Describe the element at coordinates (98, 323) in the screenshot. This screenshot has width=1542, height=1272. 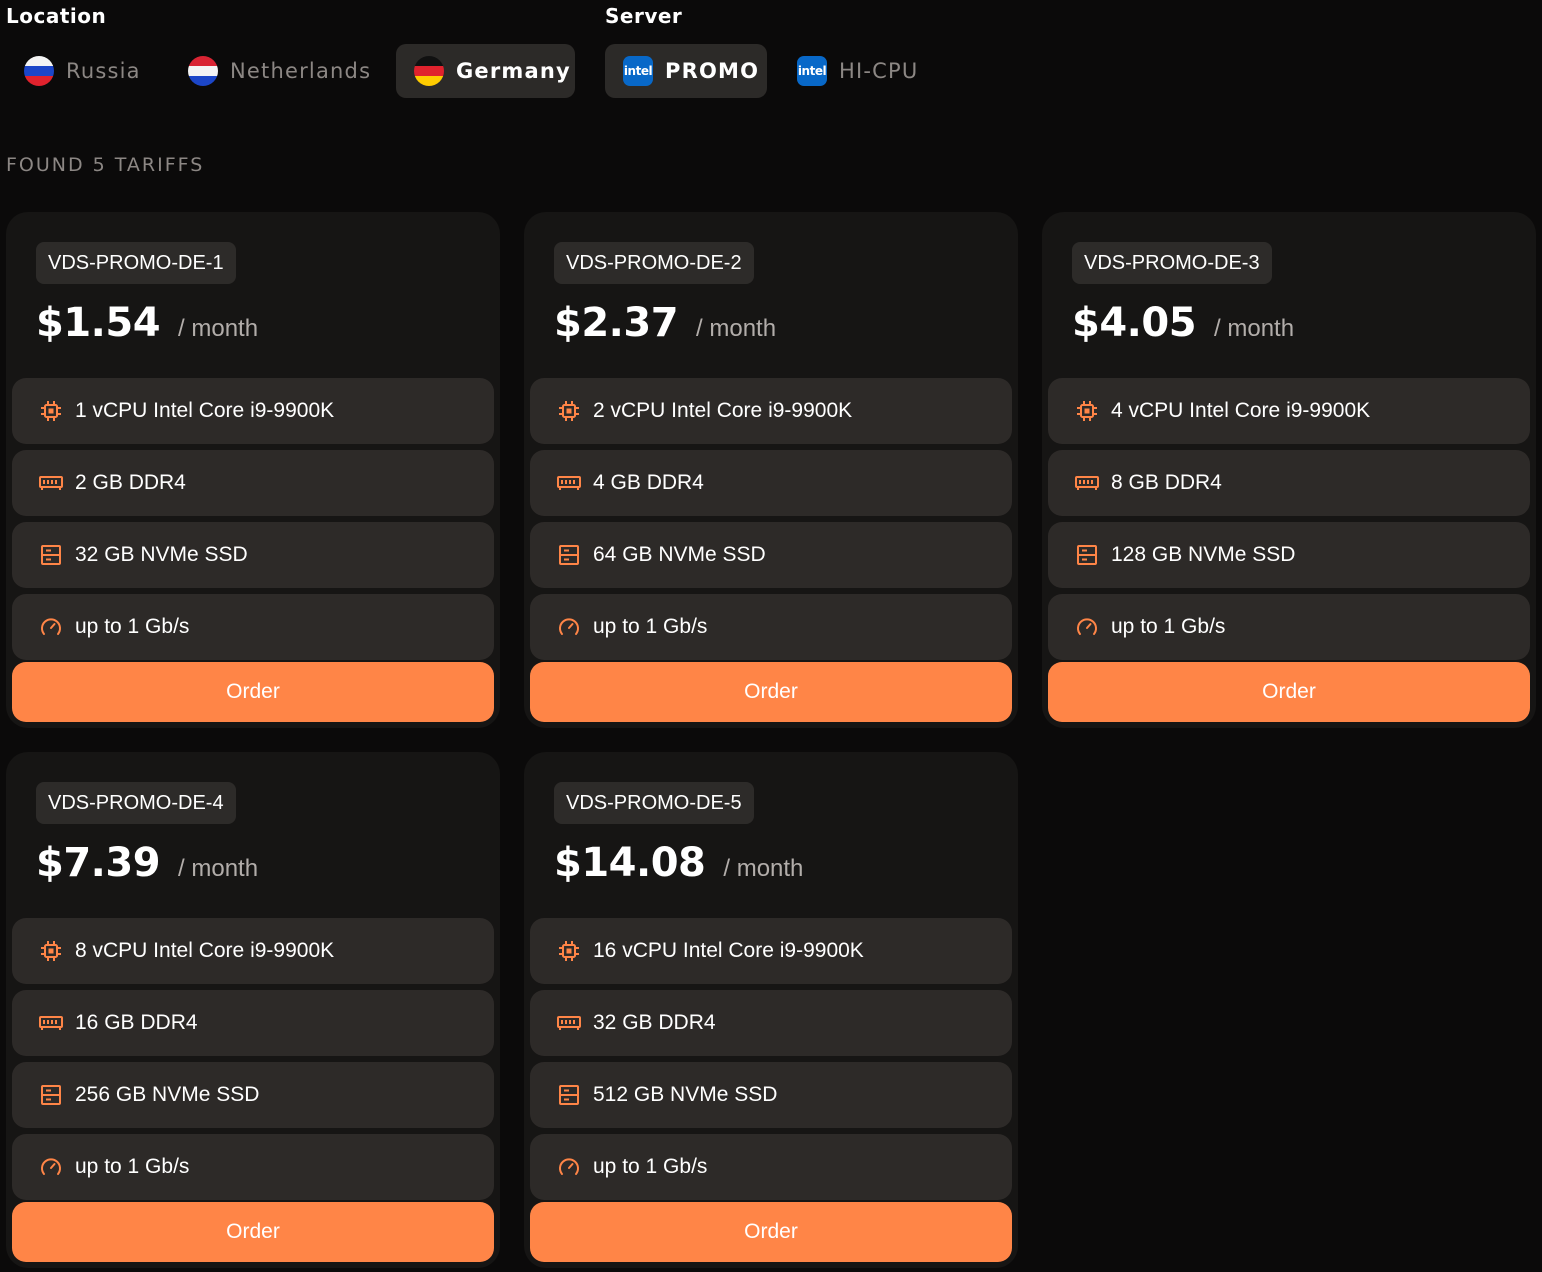
I see `price-value: $1.54` at that location.